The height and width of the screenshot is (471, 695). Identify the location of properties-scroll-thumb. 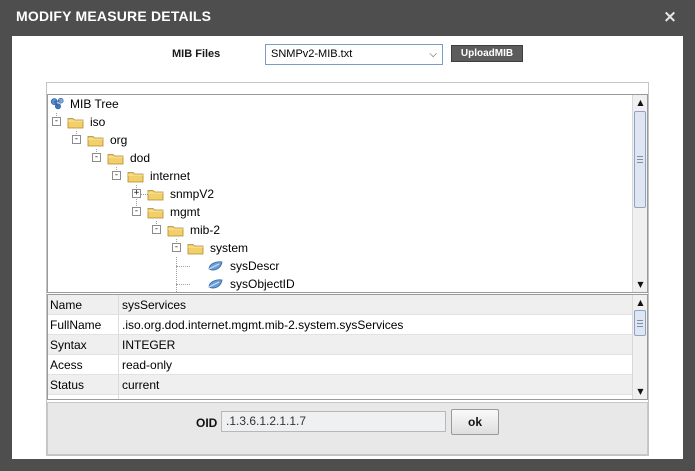
(640, 323).